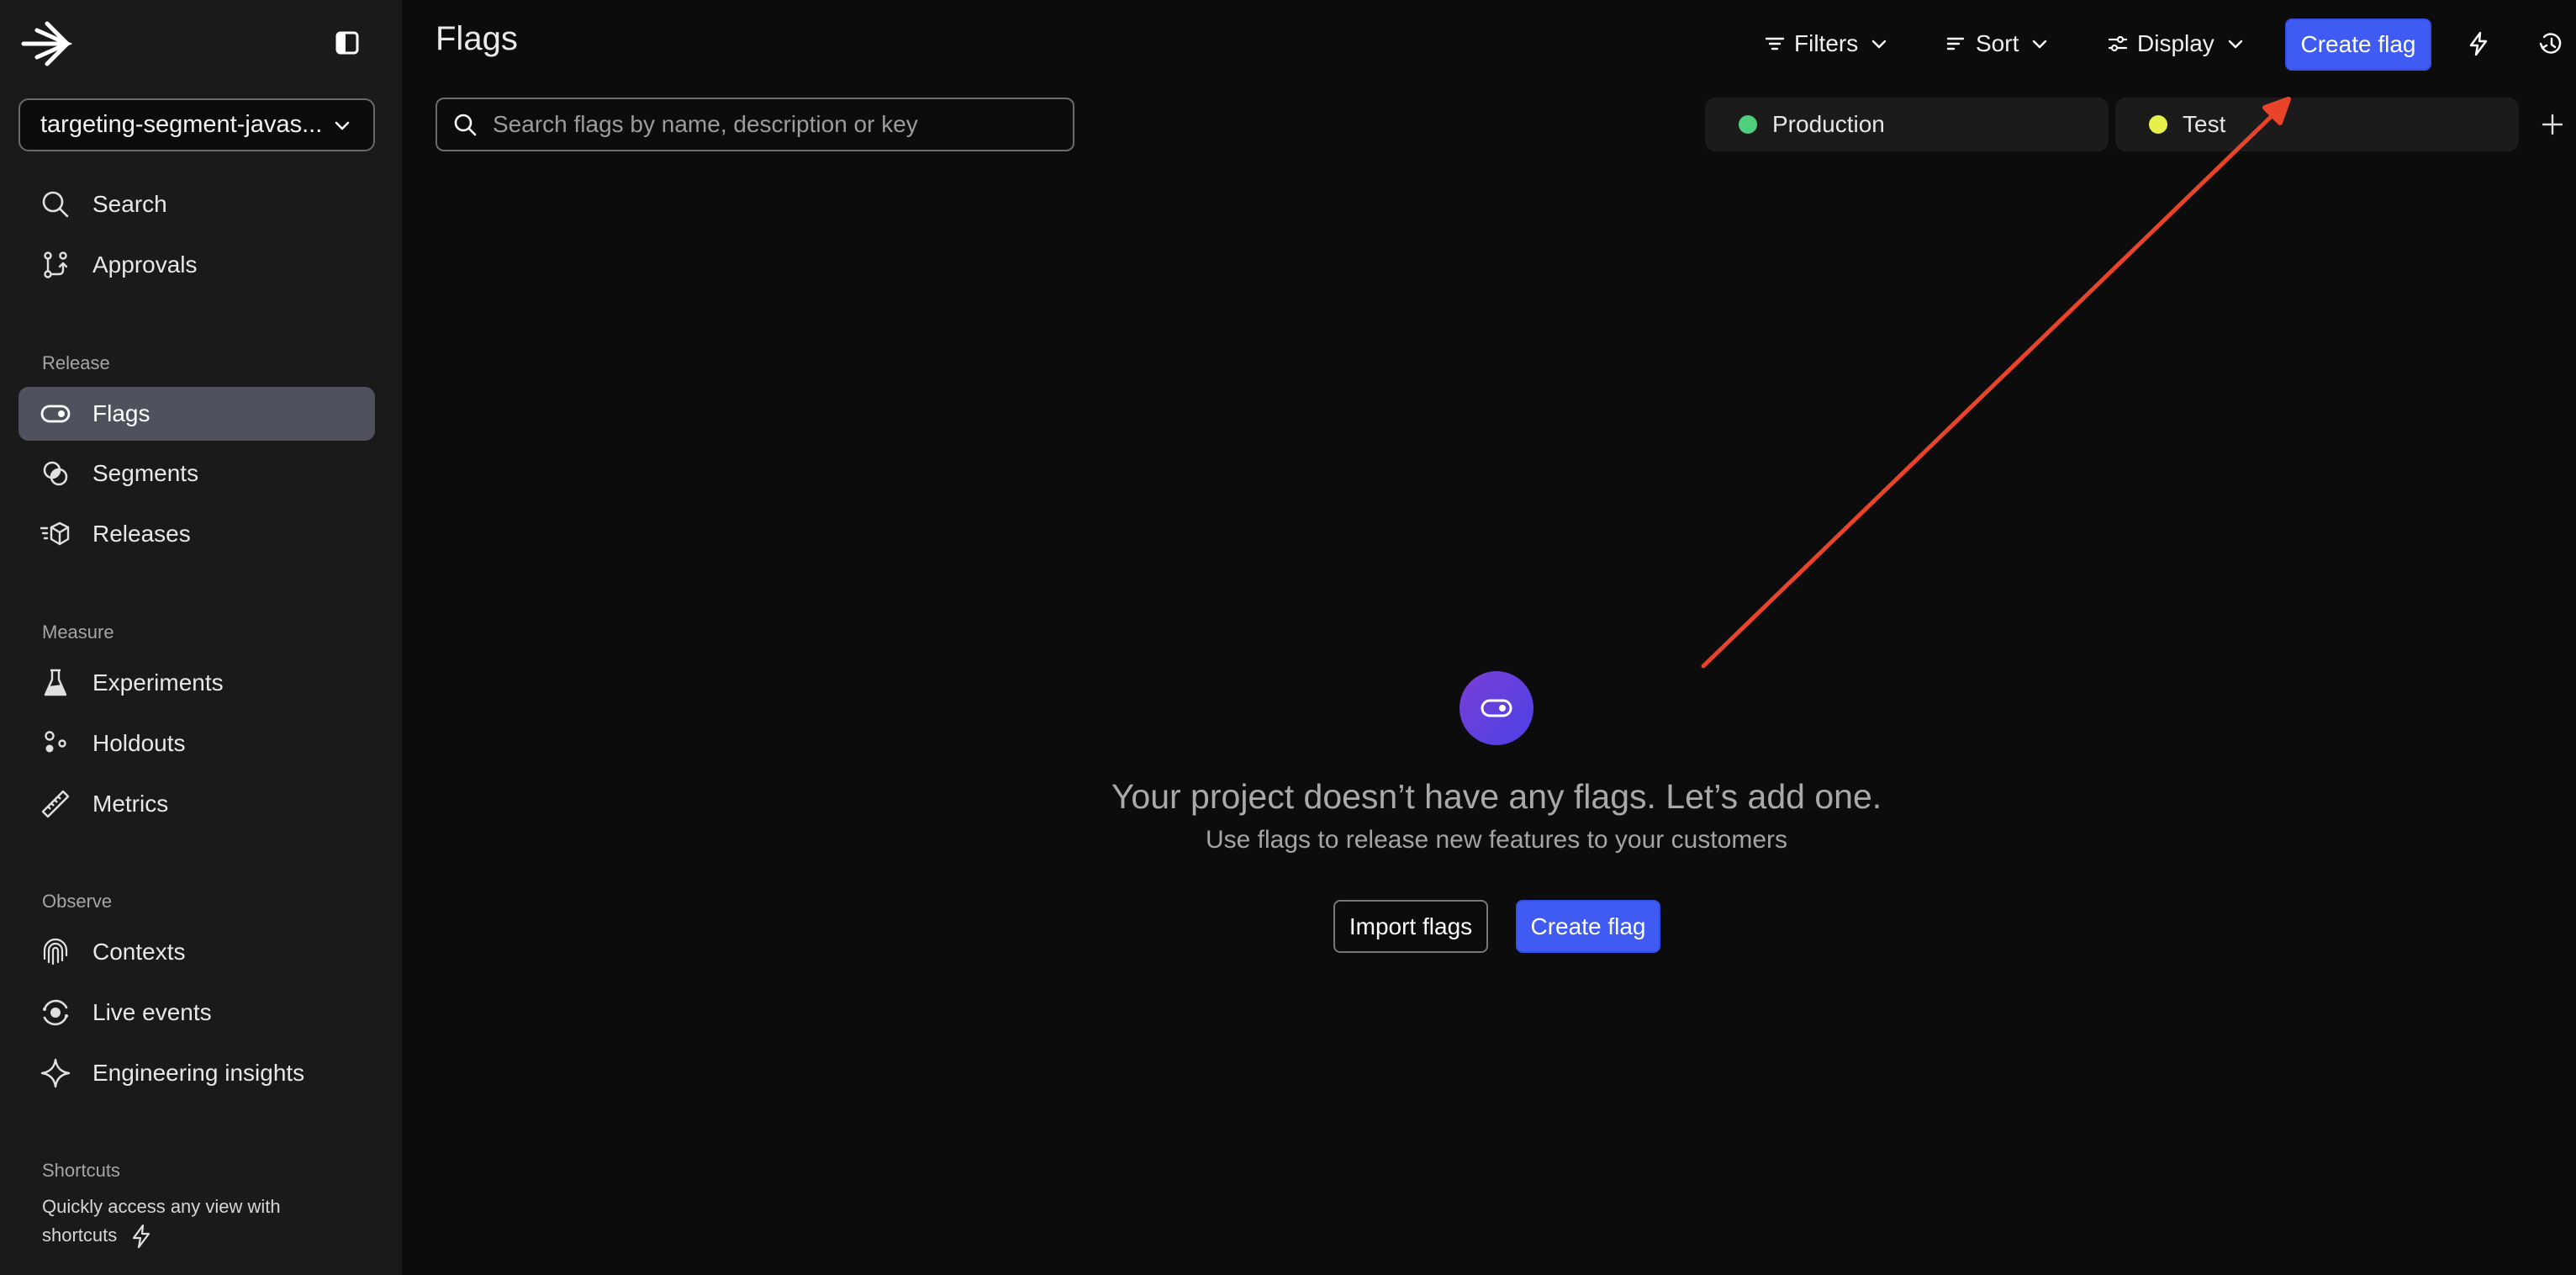  Describe the element at coordinates (141, 534) in the screenshot. I see `sidebar-item-label: Releases` at that location.